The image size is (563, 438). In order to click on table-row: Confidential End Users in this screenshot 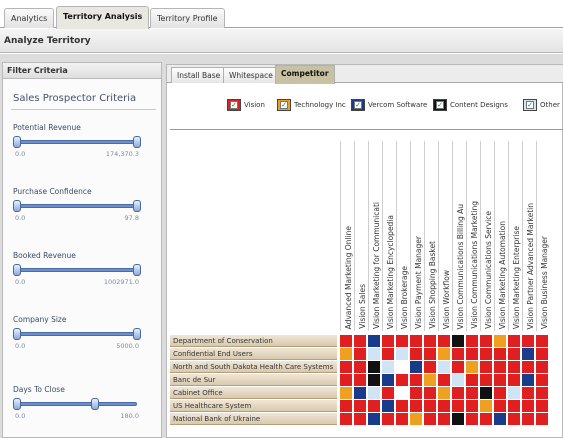, I will do `click(366, 354)`.